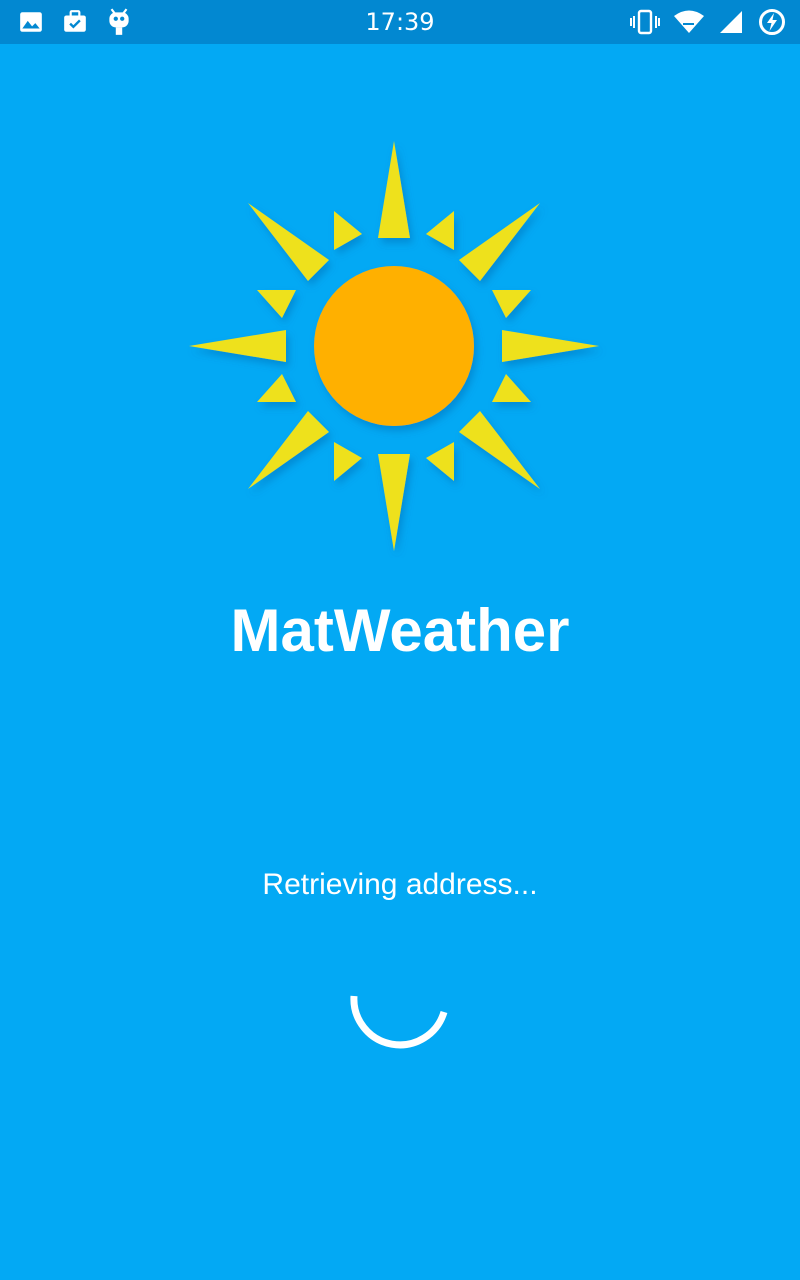 The width and height of the screenshot is (800, 1280). What do you see at coordinates (731, 22) in the screenshot?
I see `signal-icon` at bounding box center [731, 22].